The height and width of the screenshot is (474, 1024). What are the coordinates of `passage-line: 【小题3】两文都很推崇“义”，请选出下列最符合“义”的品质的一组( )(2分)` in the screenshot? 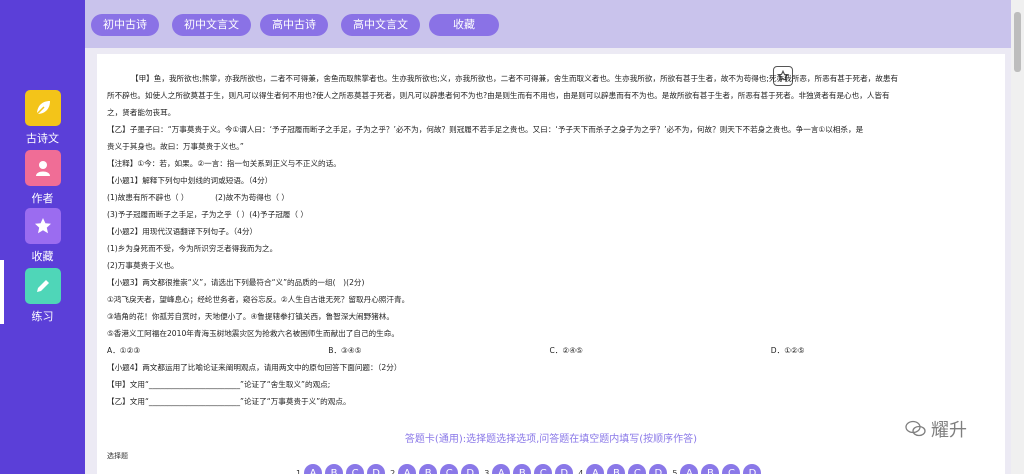 It's located at (236, 282).